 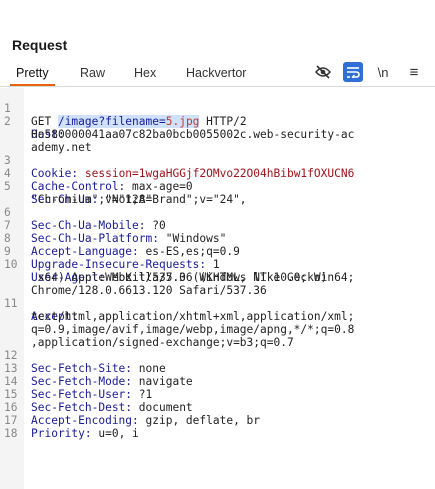 I want to click on show-newlines-button: \n, so click(x=383, y=72).